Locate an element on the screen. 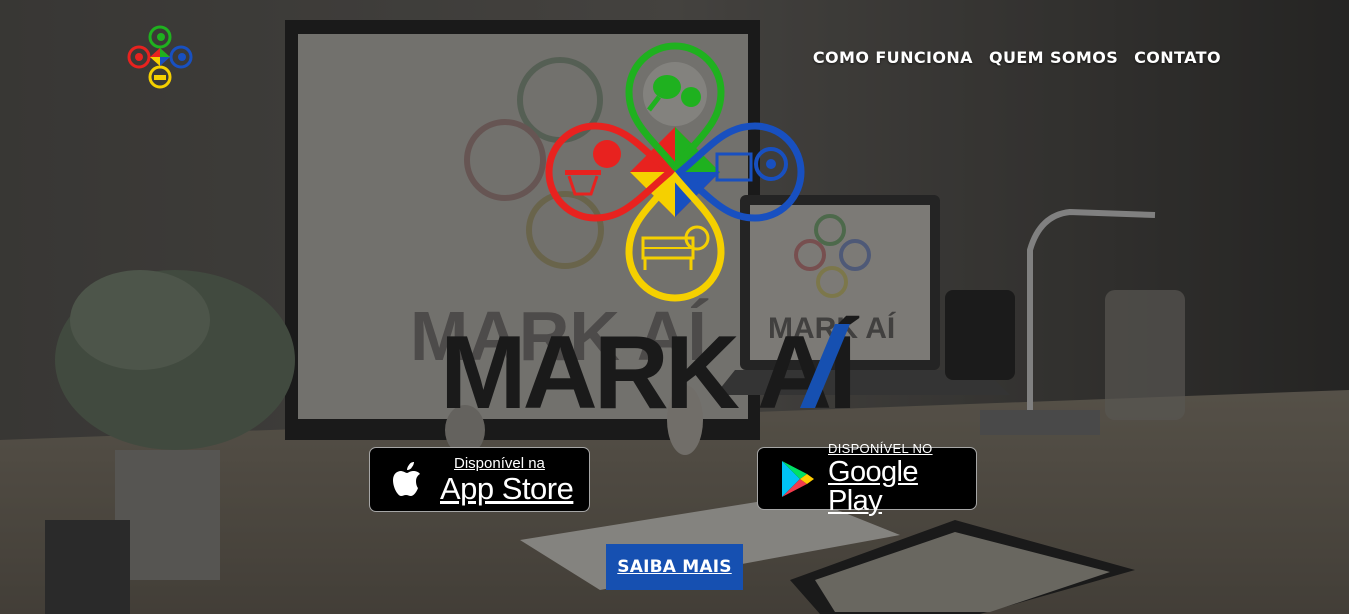 The width and height of the screenshot is (1349, 614). google-play-badge: DISPONÍVEL NO Google Play is located at coordinates (867, 478).